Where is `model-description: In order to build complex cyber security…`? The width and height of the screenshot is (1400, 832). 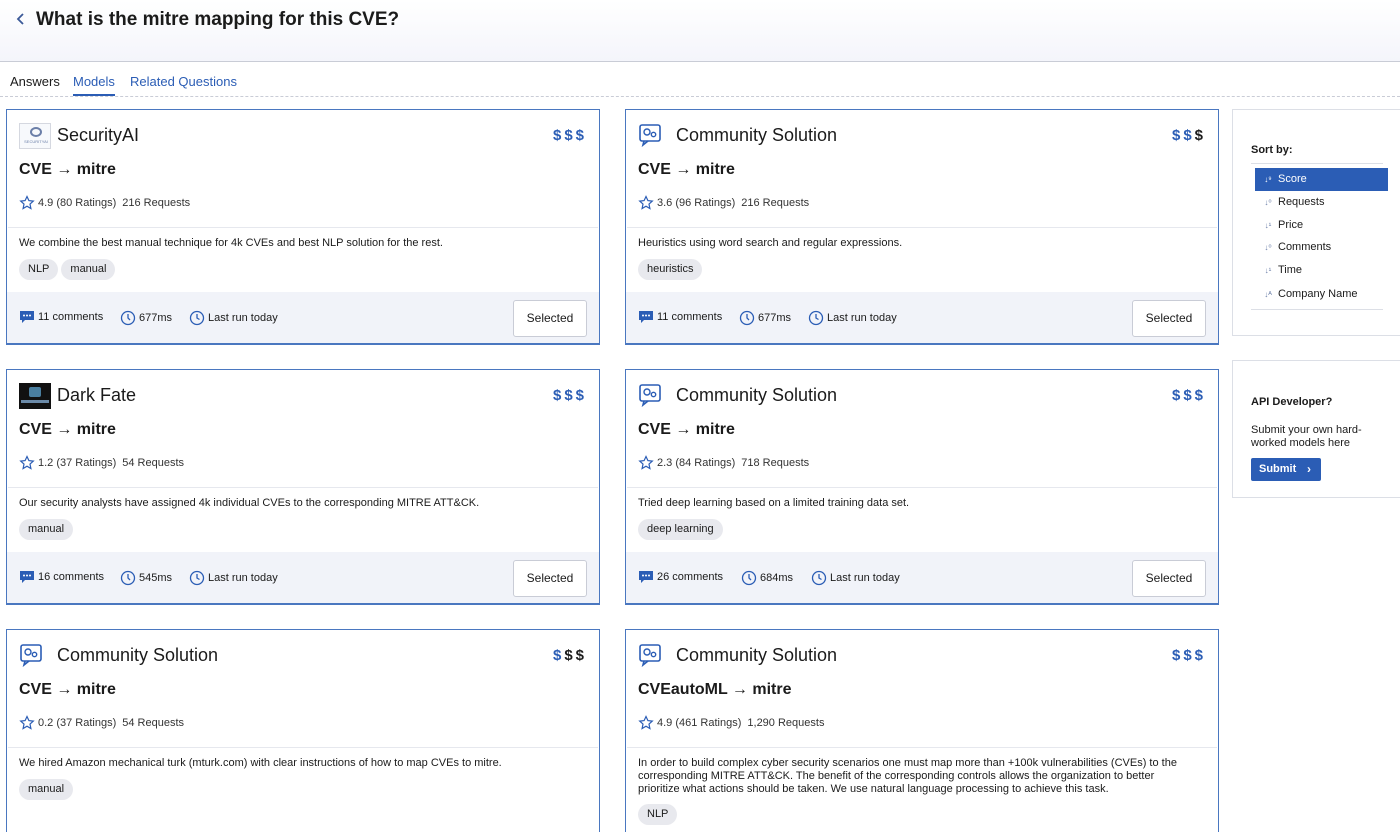 model-description: In order to build complex cyber security… is located at coordinates (907, 776).